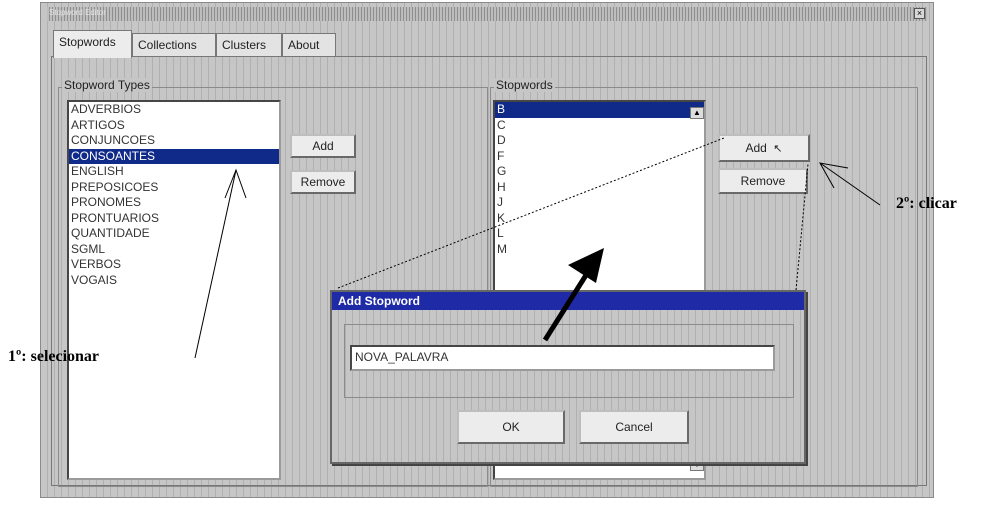  What do you see at coordinates (926, 203) in the screenshot?
I see `annotation-step2: 2º: clicar` at bounding box center [926, 203].